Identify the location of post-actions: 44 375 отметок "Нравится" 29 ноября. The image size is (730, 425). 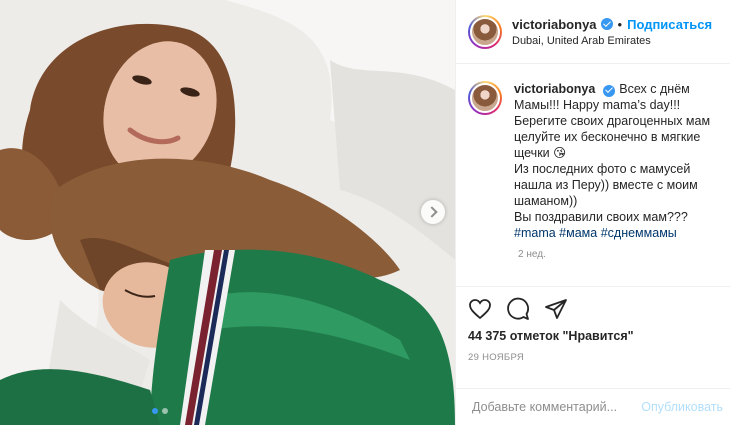
(593, 324).